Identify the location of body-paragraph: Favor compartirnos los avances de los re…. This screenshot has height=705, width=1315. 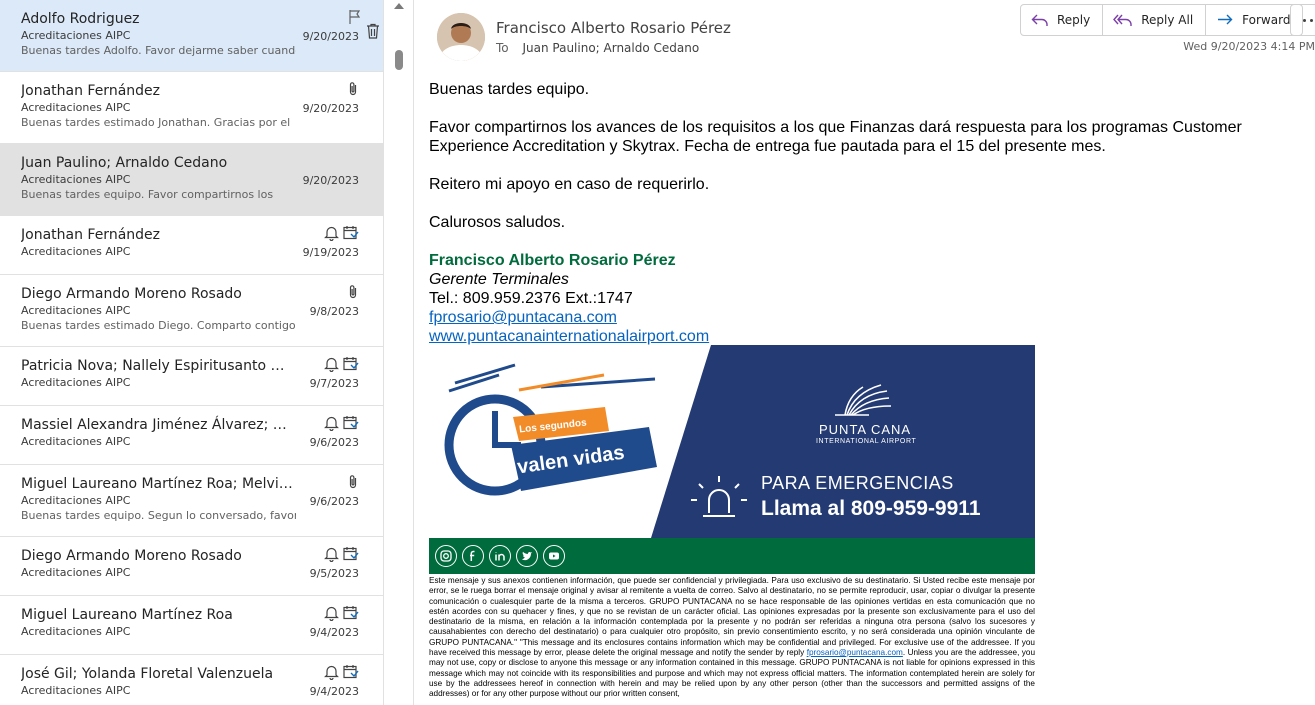
(835, 137).